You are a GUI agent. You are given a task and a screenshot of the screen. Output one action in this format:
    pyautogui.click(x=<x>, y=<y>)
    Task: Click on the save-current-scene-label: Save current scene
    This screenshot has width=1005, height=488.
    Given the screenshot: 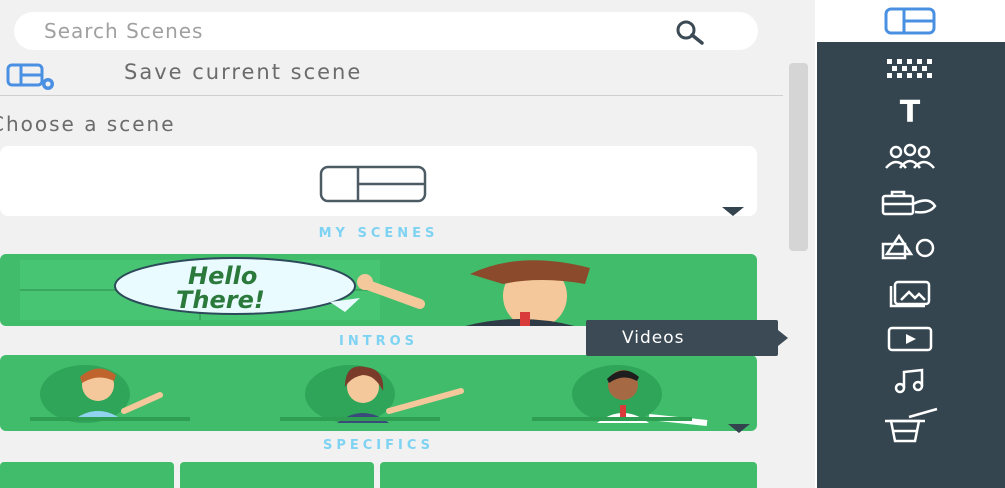 What is the action you would take?
    pyautogui.click(x=243, y=72)
    